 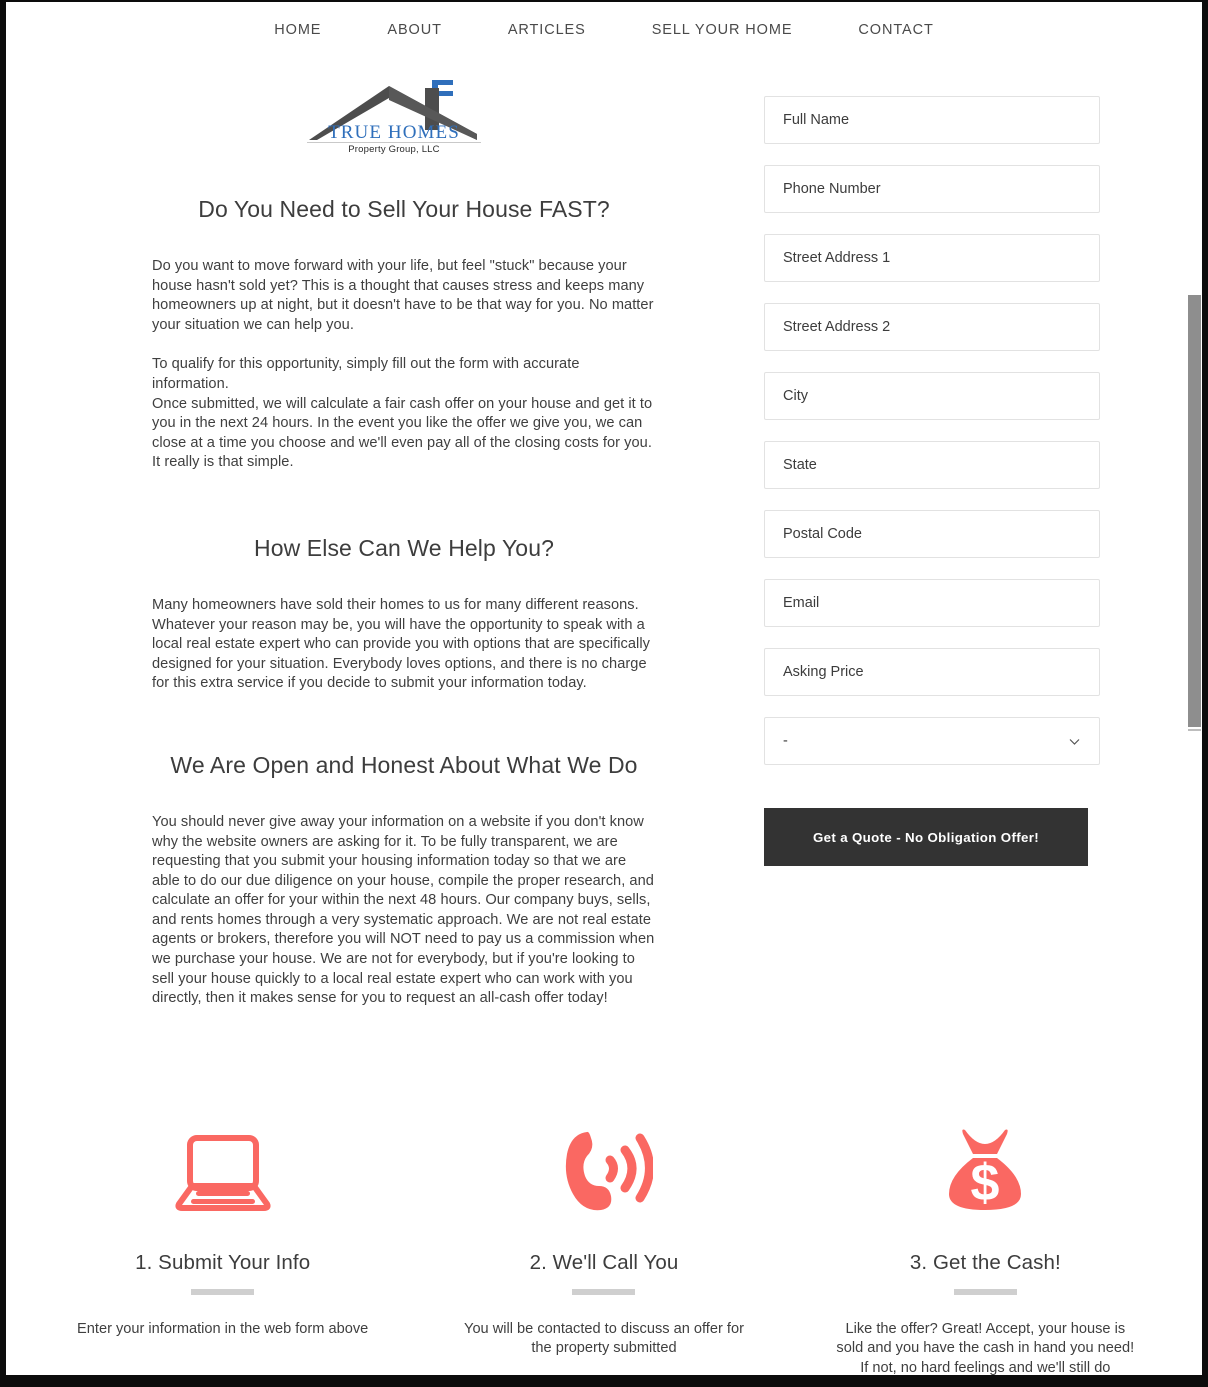 I want to click on get-a-quote-button: Get a Quote - No Obligation Offer!, so click(x=926, y=837).